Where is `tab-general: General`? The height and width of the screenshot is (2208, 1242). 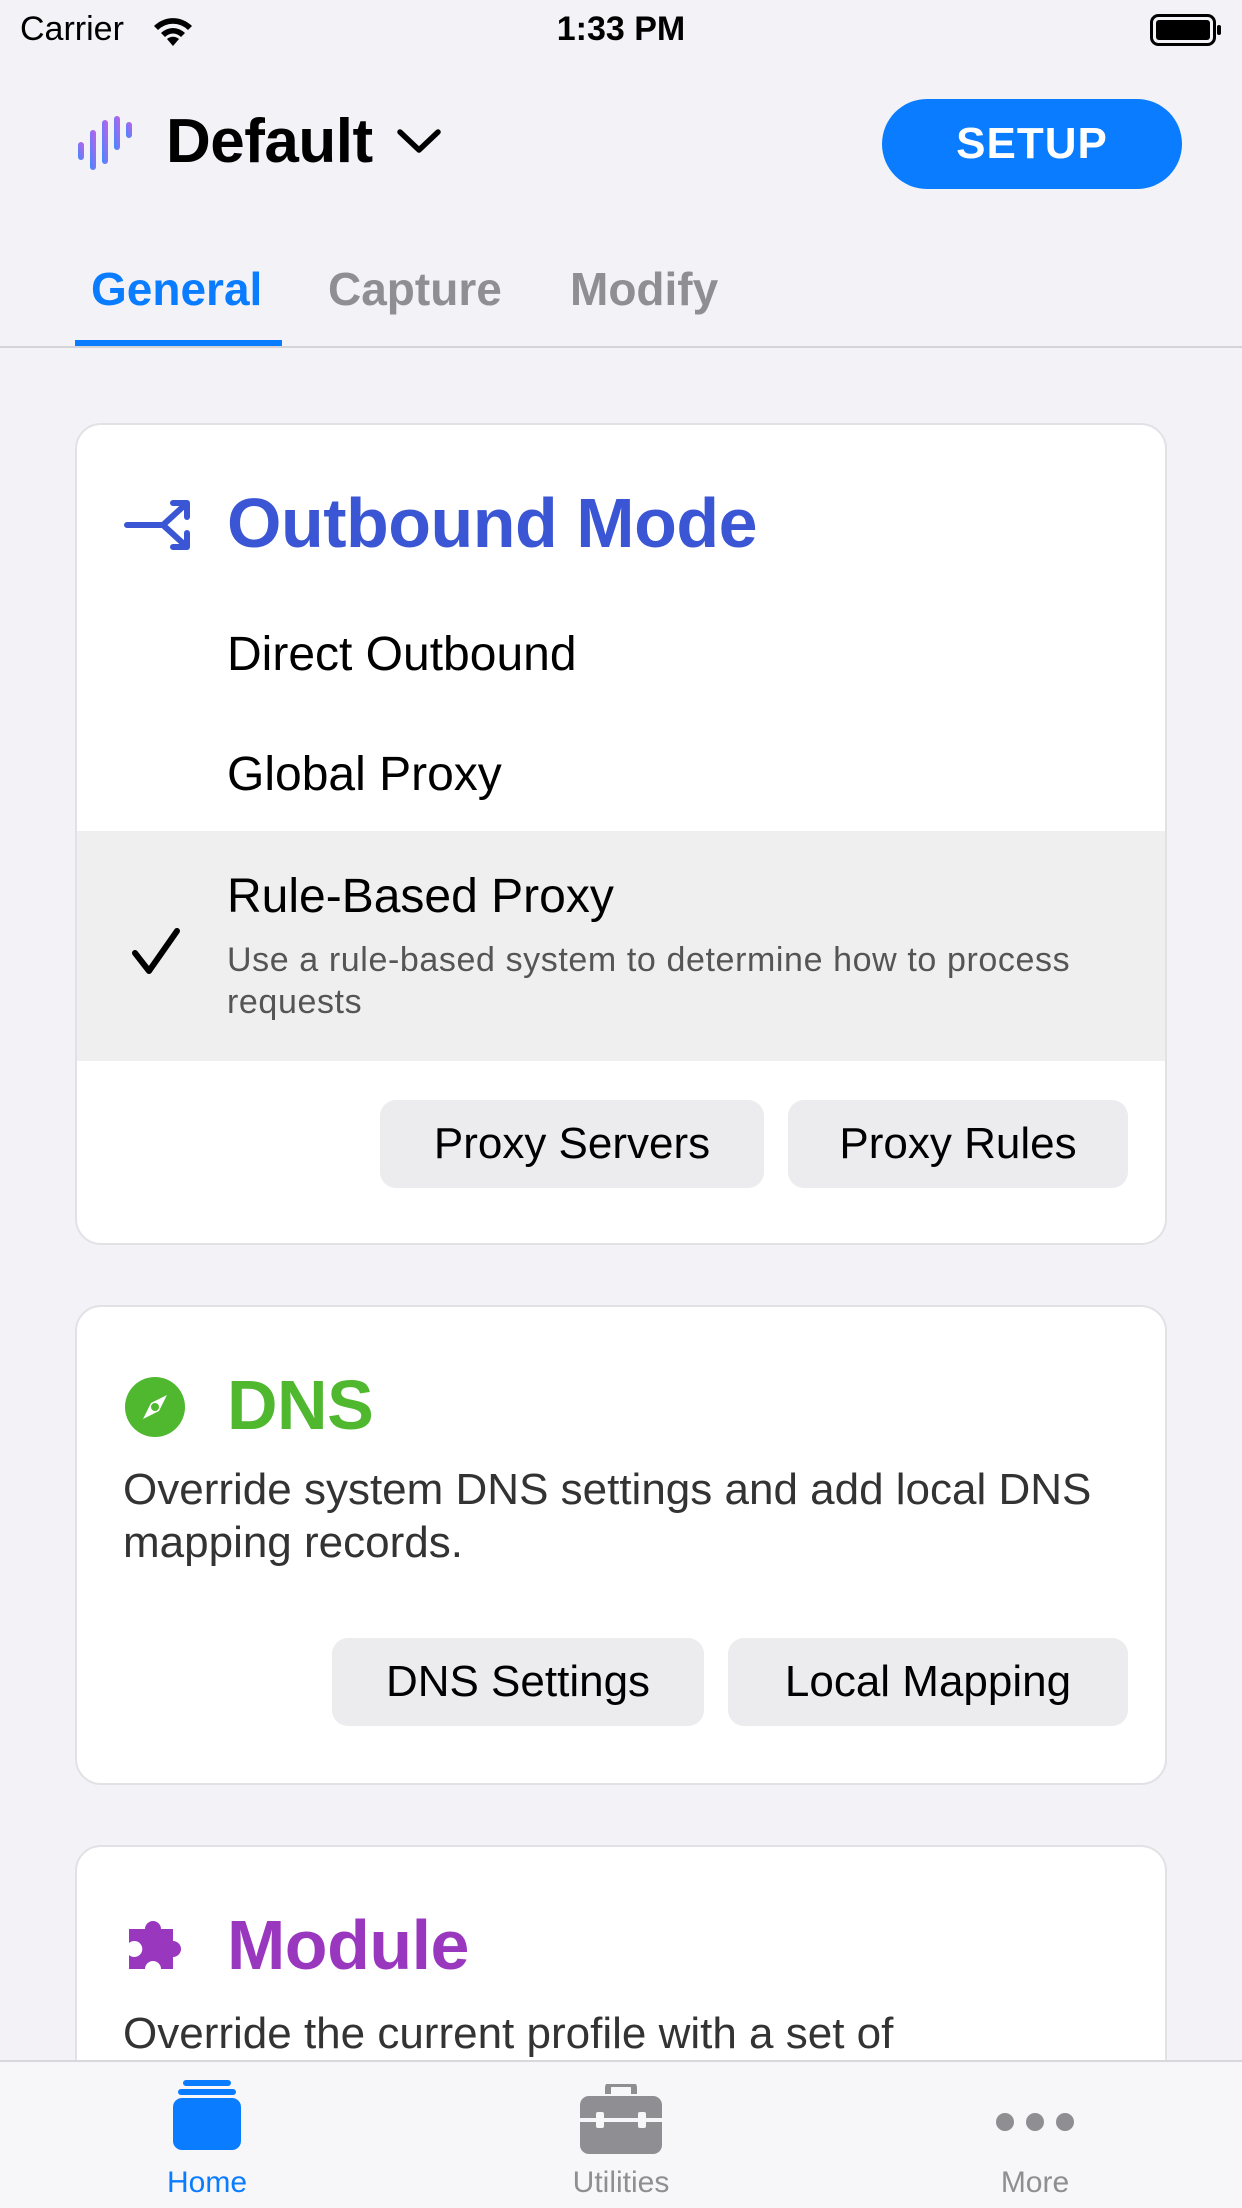
tab-general: General is located at coordinates (176, 289).